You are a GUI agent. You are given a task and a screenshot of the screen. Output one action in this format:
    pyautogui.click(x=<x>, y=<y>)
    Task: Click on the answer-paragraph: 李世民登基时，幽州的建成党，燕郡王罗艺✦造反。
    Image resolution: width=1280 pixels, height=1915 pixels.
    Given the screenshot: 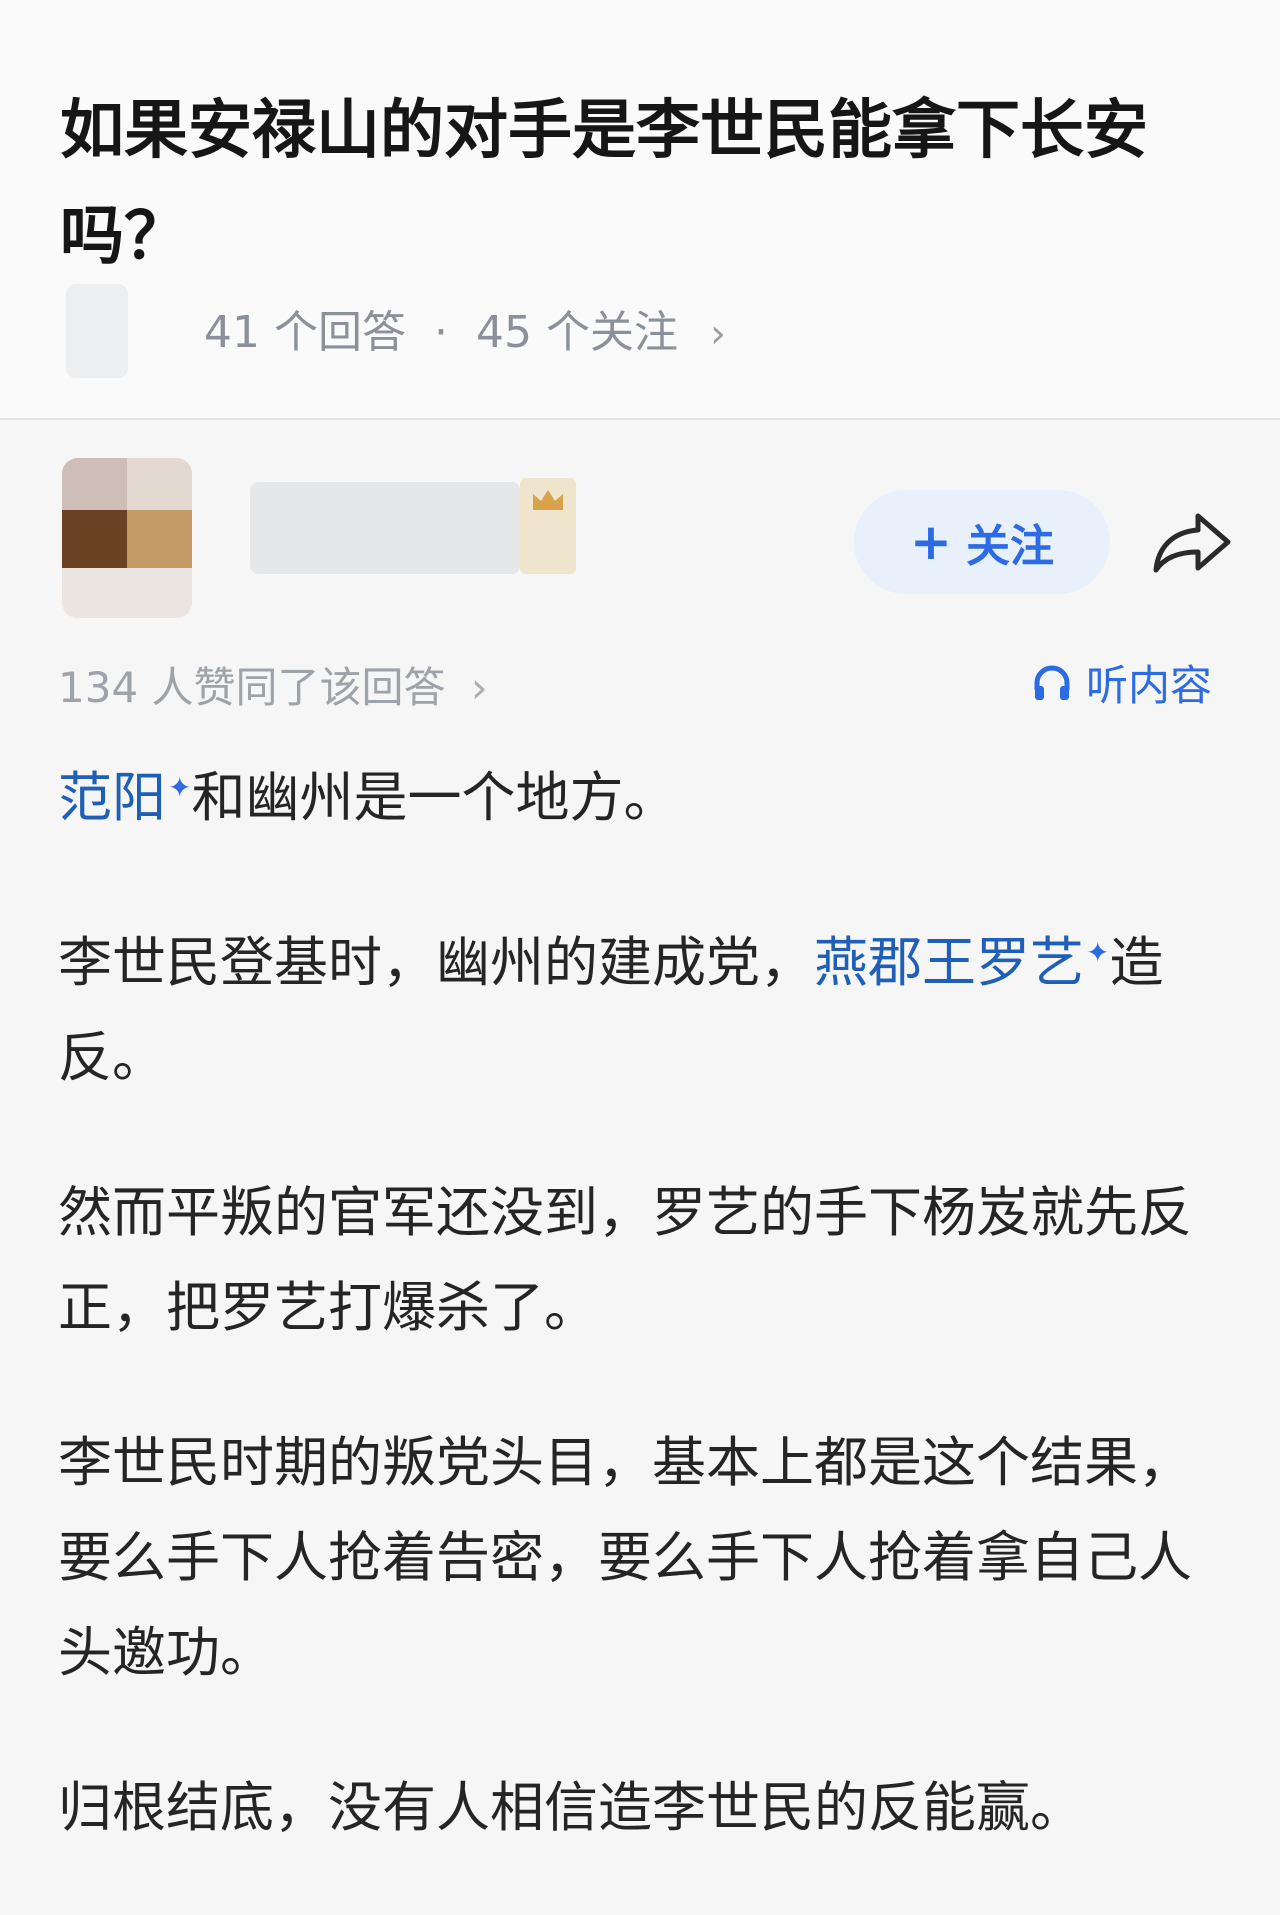 What is the action you would take?
    pyautogui.click(x=648, y=1005)
    